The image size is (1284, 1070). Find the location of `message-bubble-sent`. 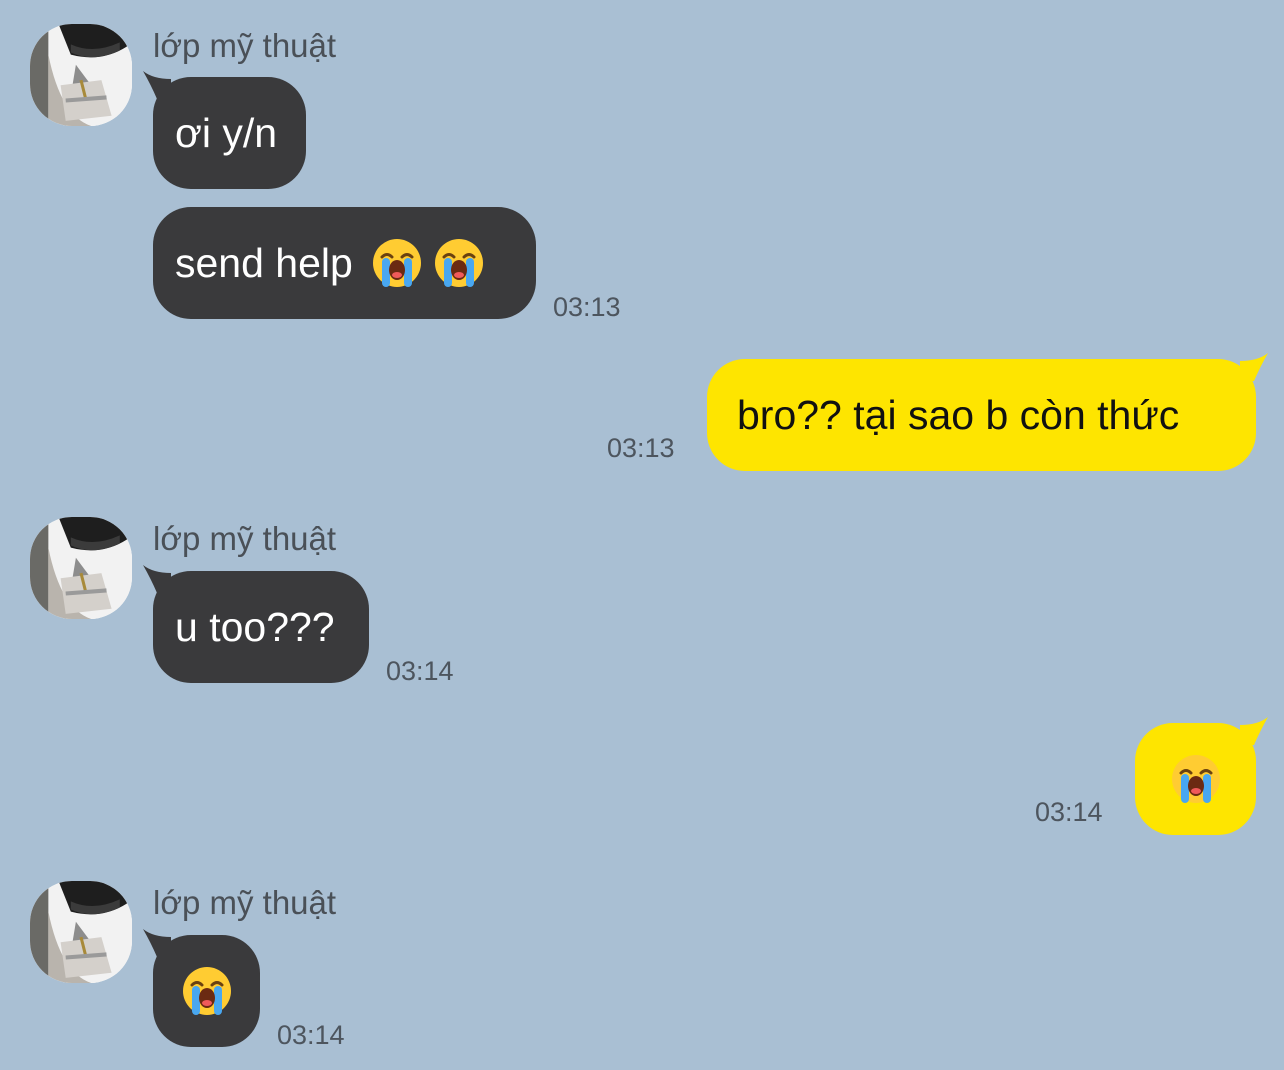

message-bubble-sent is located at coordinates (1201, 776).